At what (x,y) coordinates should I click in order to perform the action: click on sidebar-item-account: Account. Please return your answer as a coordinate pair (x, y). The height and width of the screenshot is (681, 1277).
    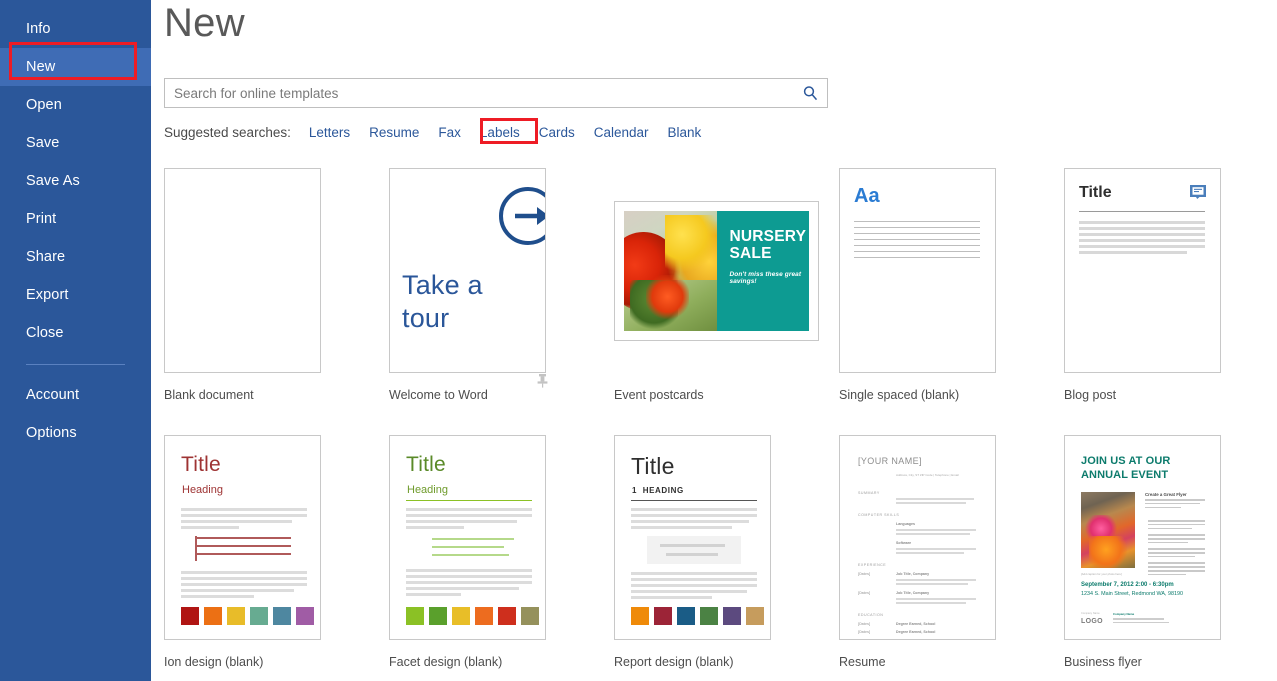
    Looking at the image, I should click on (75, 395).